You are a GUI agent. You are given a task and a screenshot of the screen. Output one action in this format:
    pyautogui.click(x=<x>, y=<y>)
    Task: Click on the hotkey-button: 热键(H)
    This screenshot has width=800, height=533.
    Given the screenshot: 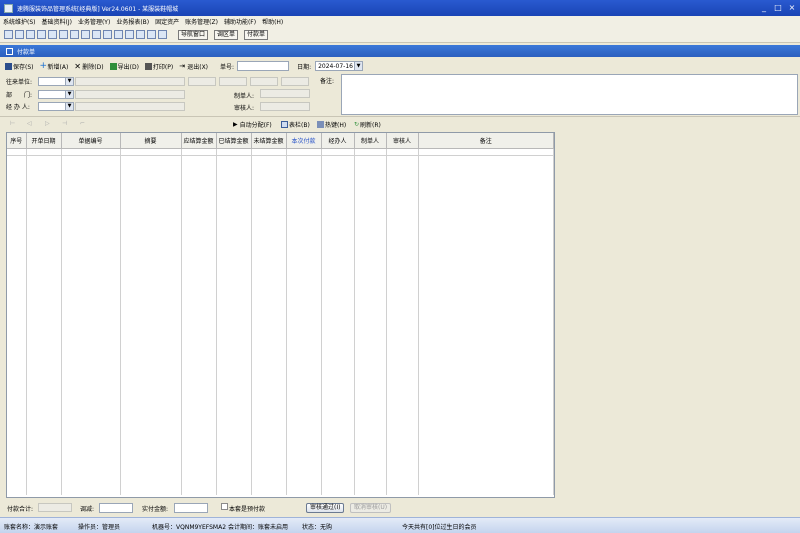 What is the action you would take?
    pyautogui.click(x=331, y=124)
    